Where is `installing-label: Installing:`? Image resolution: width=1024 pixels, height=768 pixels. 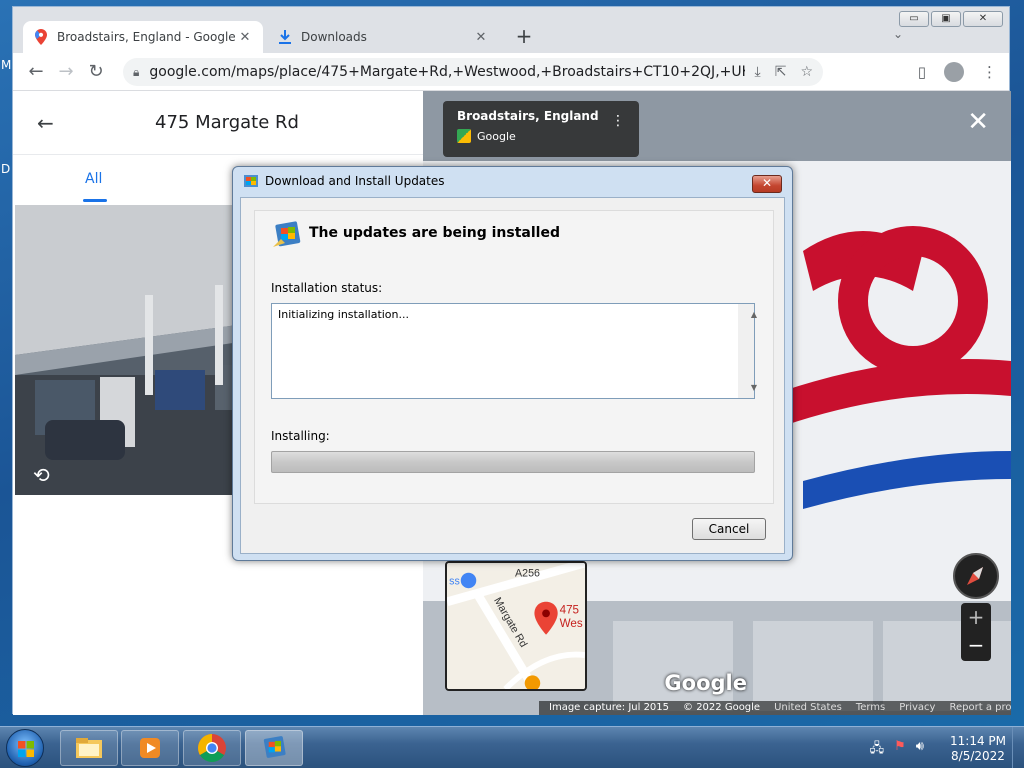
installing-label: Installing: is located at coordinates (300, 436).